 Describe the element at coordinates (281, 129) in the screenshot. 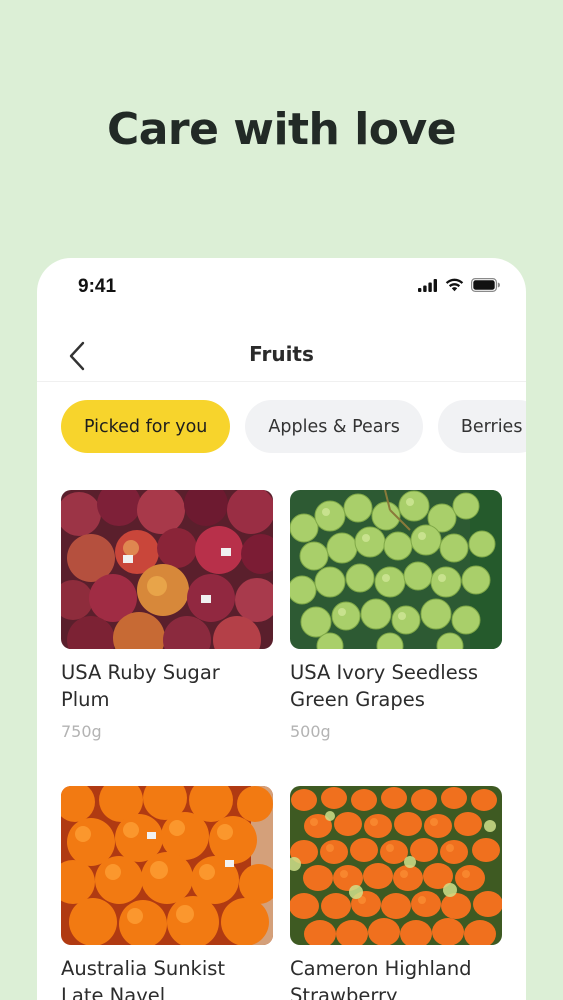

I see `page-headline: Care with love` at that location.